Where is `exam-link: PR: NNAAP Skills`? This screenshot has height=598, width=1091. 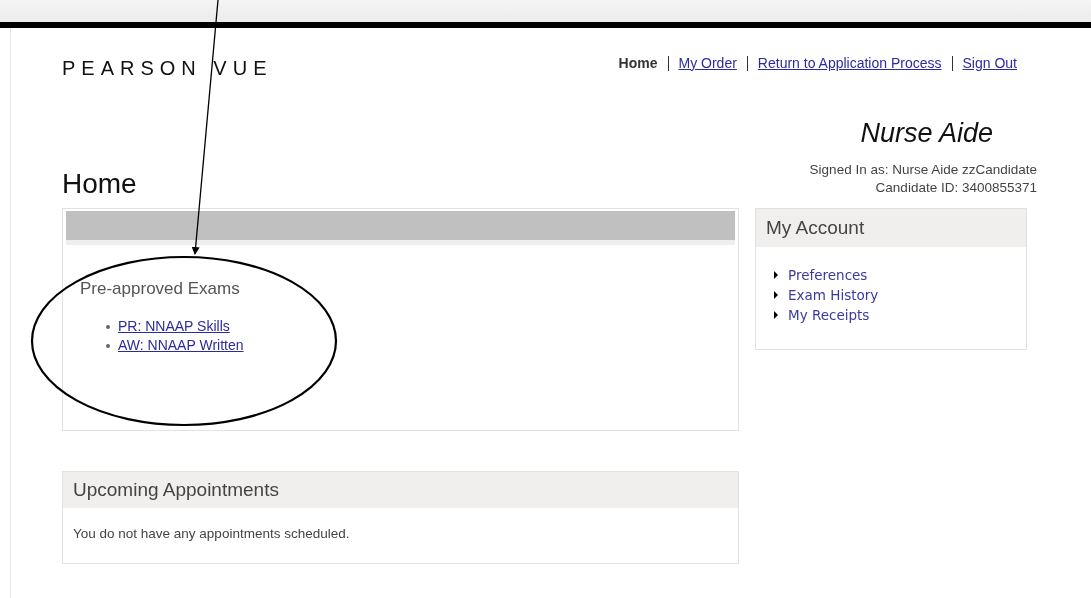 exam-link: PR: NNAAP Skills is located at coordinates (174, 326).